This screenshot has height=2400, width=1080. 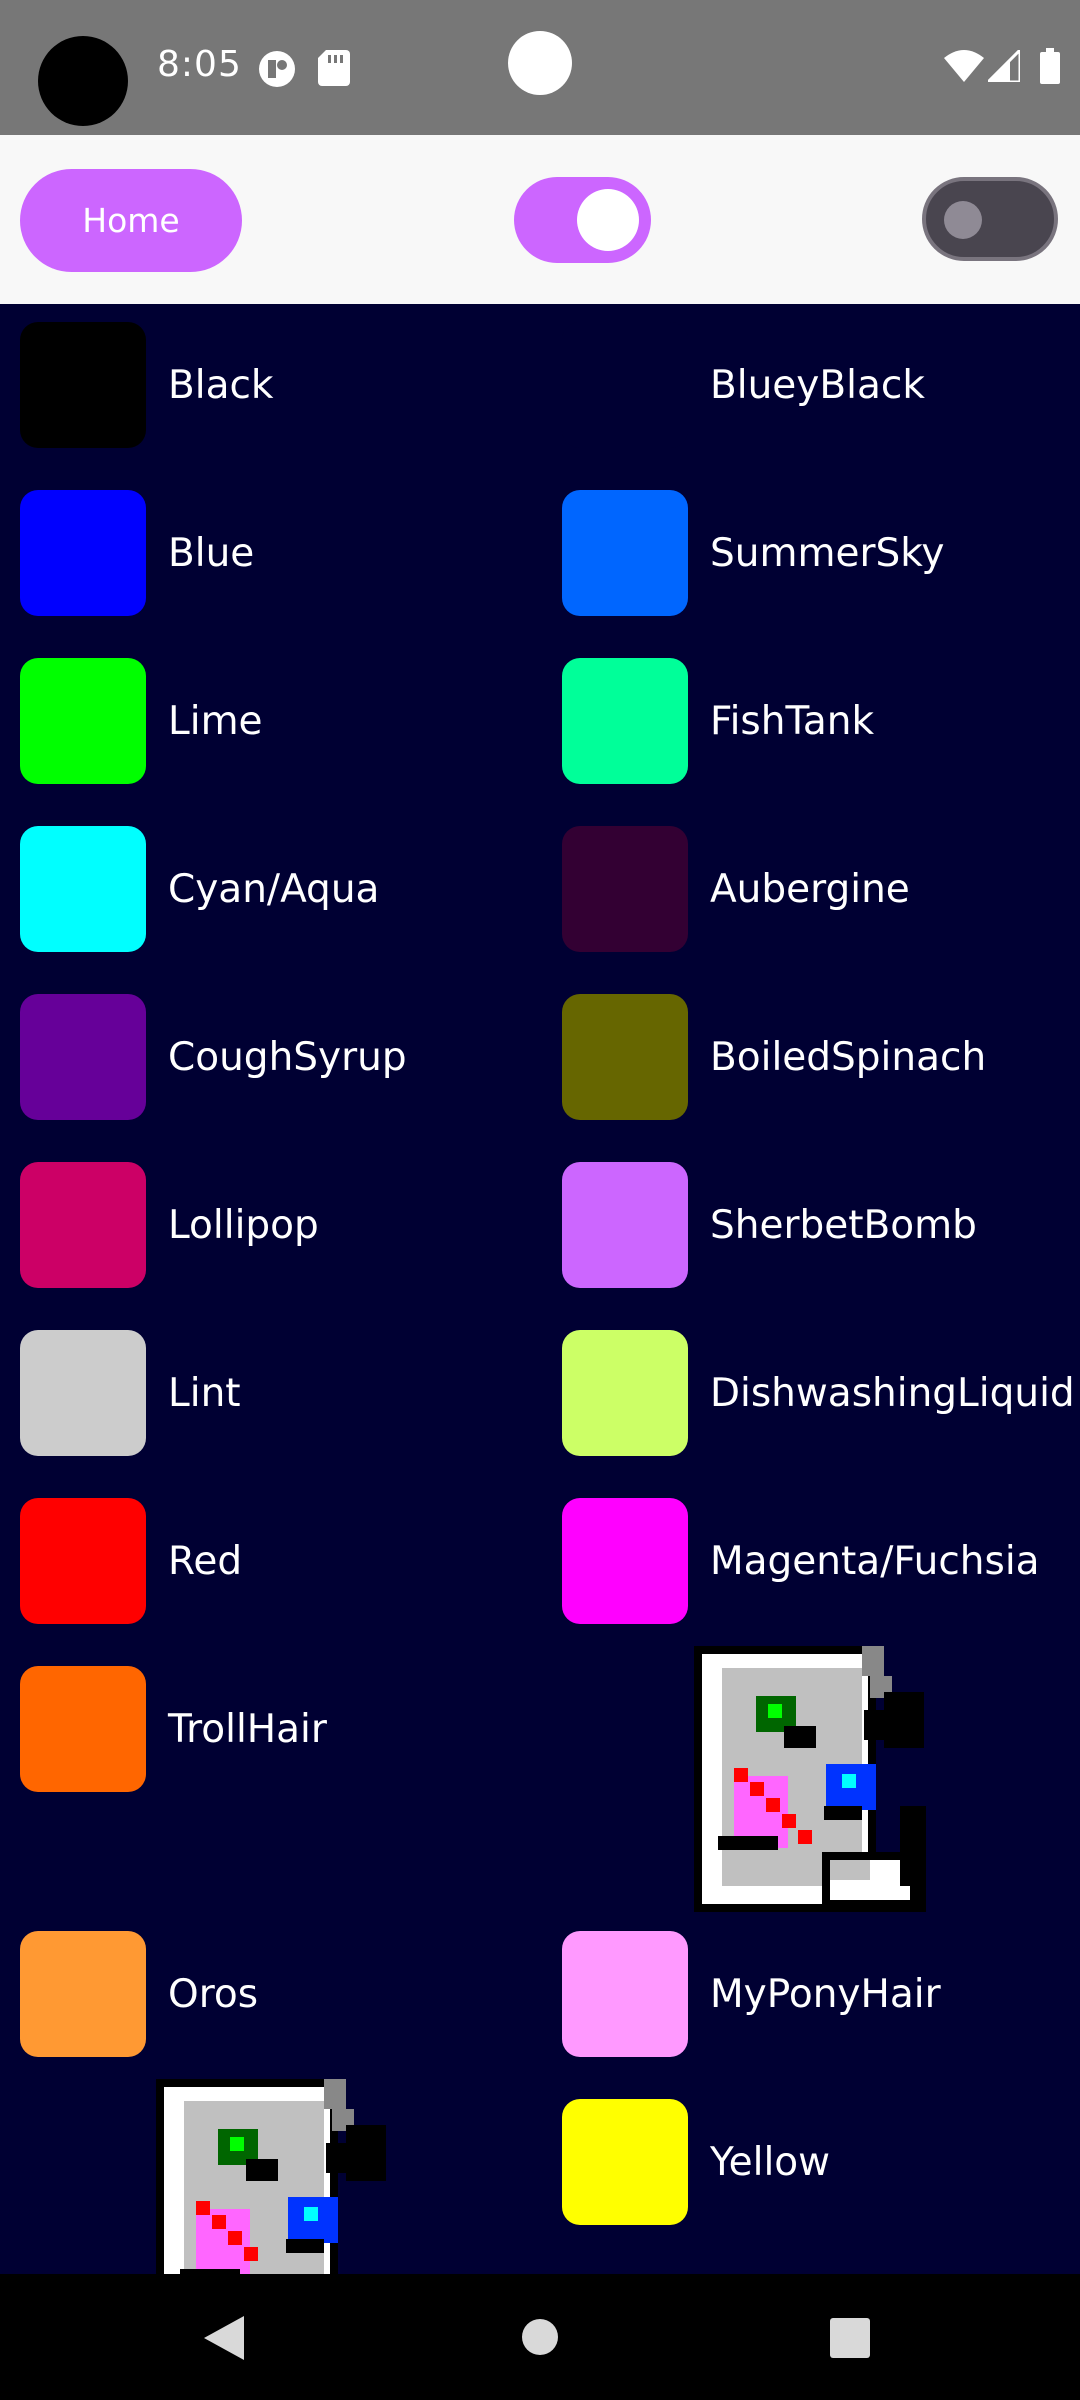 What do you see at coordinates (848, 1057) in the screenshot?
I see `color-label: BoiledSpinach` at bounding box center [848, 1057].